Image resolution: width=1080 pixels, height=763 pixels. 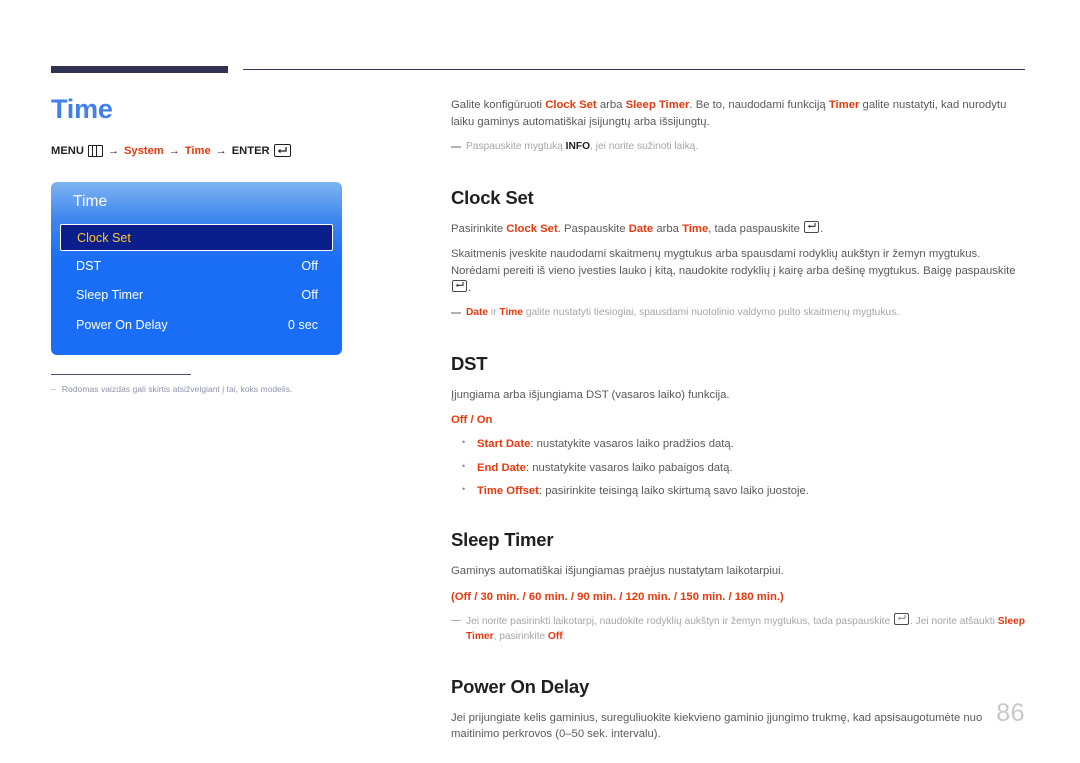 I want to click on breadcrumb-item-time: Time, so click(x=197, y=150).